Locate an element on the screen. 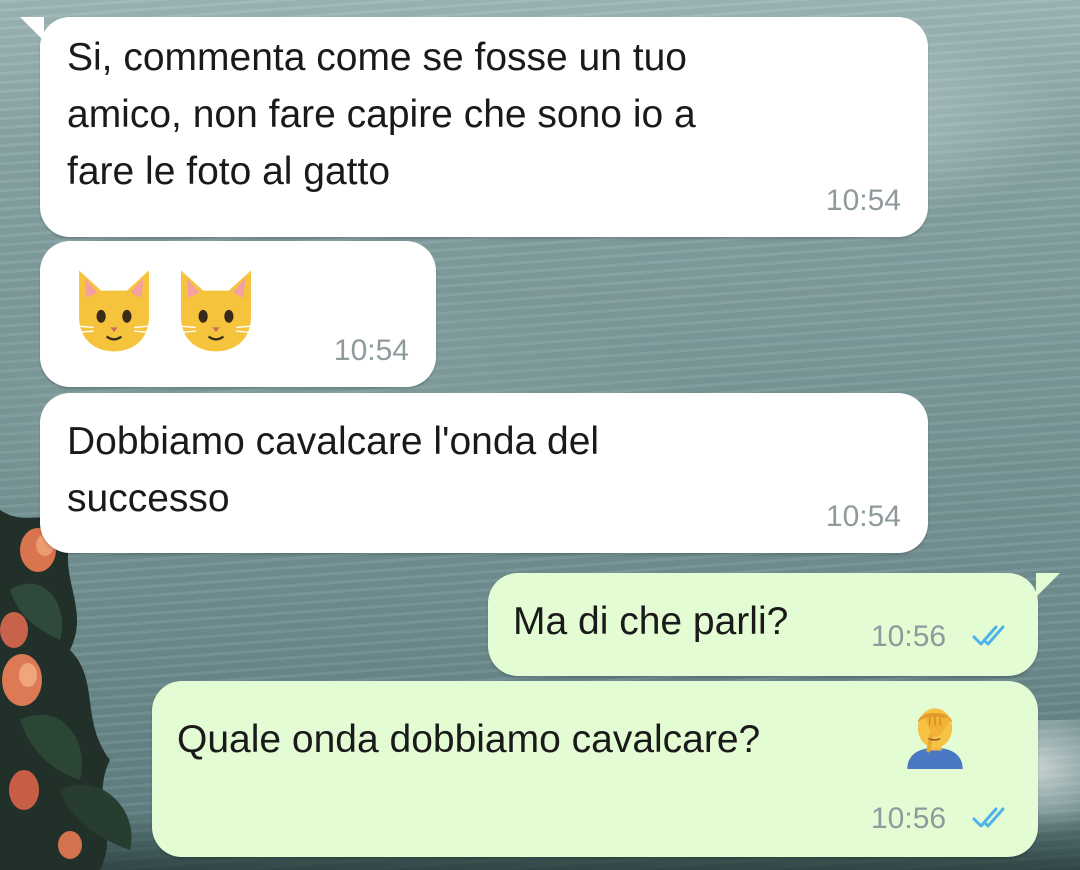 The image size is (1080, 870). message-text: Dobbiamo cavalcare l'onda del successo is located at coordinates (333, 470).